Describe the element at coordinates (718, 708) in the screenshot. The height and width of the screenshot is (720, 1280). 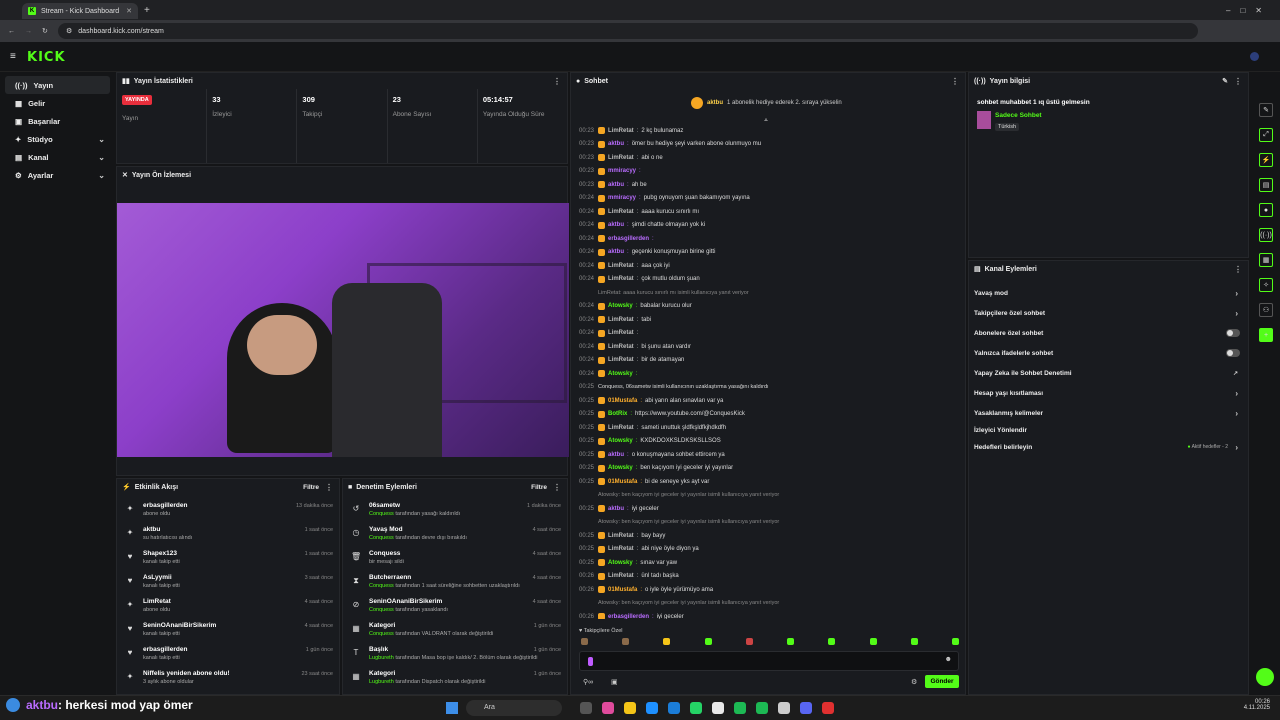
I see `chrome-icon` at that location.